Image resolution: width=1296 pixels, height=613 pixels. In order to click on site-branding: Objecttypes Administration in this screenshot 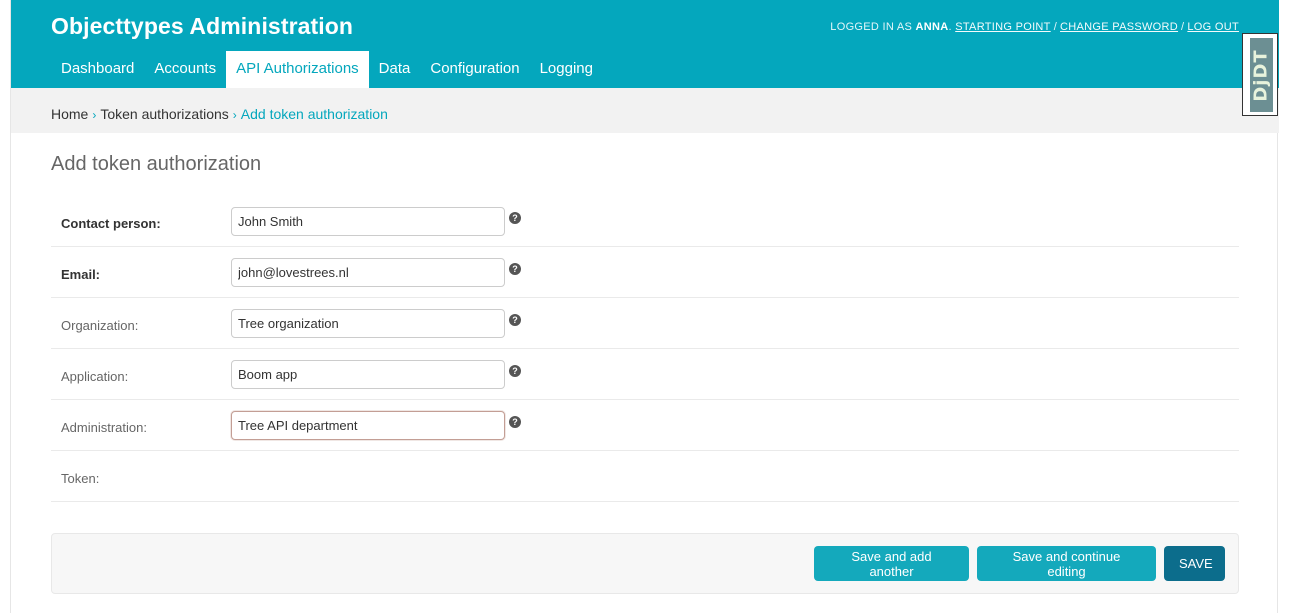, I will do `click(202, 26)`.